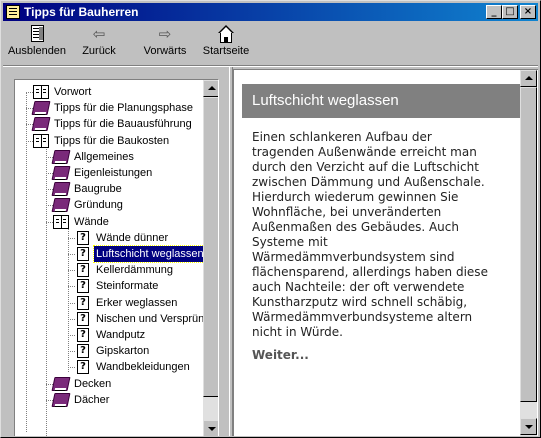 The width and height of the screenshot is (541, 438). What do you see at coordinates (210, 428) in the screenshot?
I see `scroll-down-button` at bounding box center [210, 428].